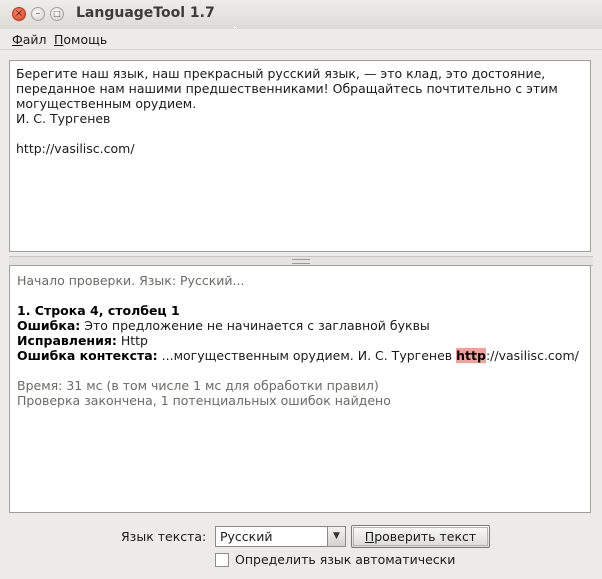  I want to click on error-label: Ошибка:, so click(49, 325).